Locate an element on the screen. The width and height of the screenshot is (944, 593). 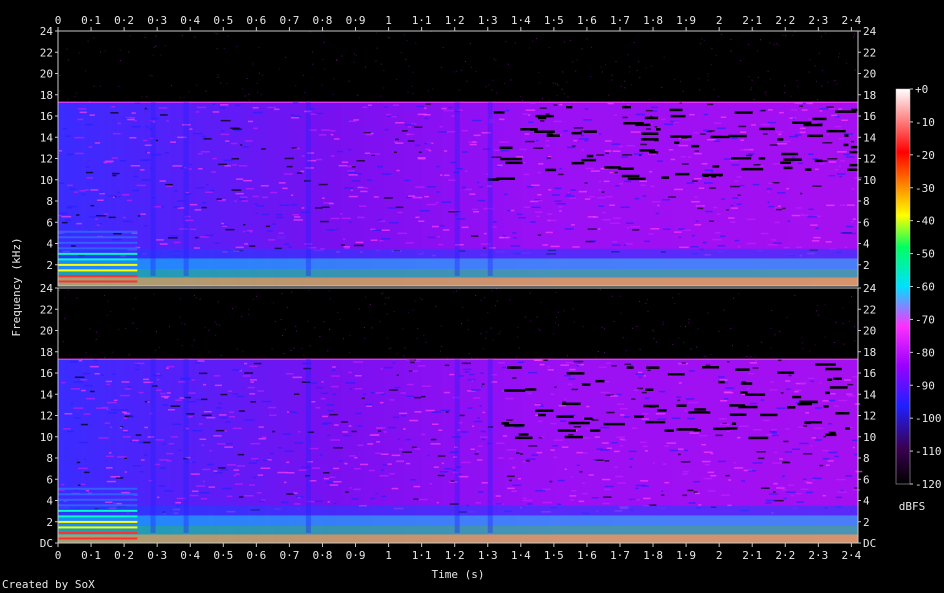
colorbar is located at coordinates (903, 286).